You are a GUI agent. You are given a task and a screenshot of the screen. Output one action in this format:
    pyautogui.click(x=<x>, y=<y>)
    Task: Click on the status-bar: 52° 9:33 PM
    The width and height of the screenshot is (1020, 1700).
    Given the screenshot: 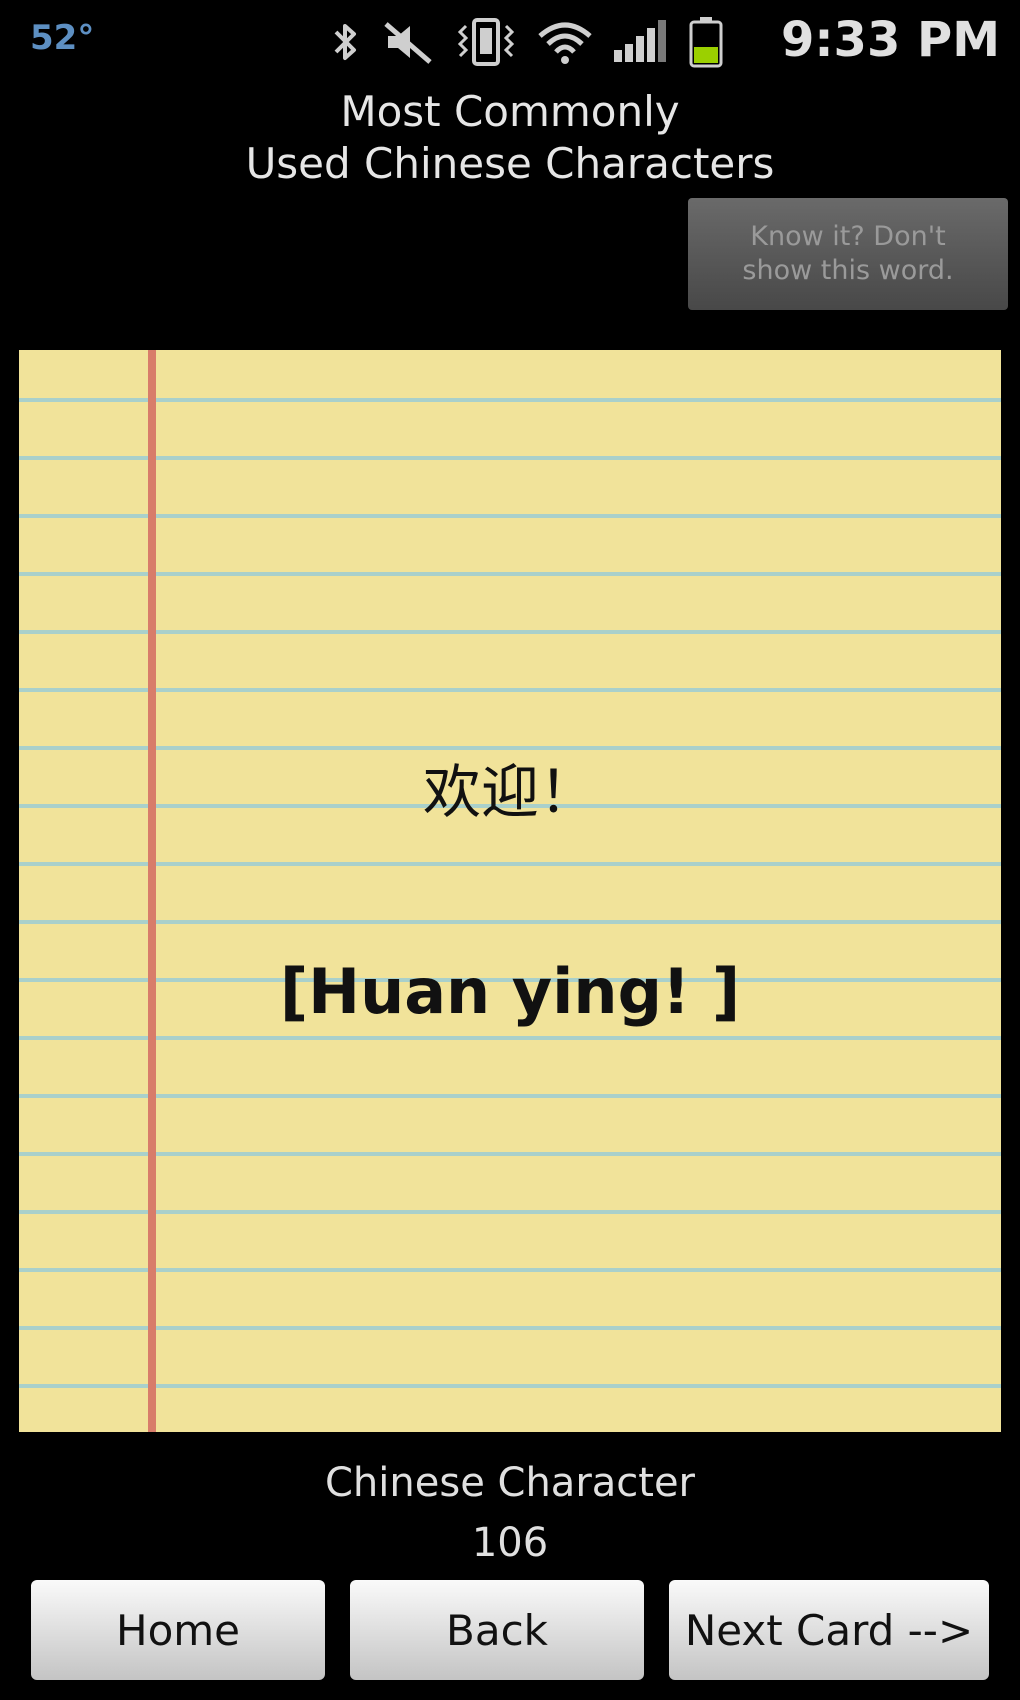 What is the action you would take?
    pyautogui.click(x=510, y=42)
    